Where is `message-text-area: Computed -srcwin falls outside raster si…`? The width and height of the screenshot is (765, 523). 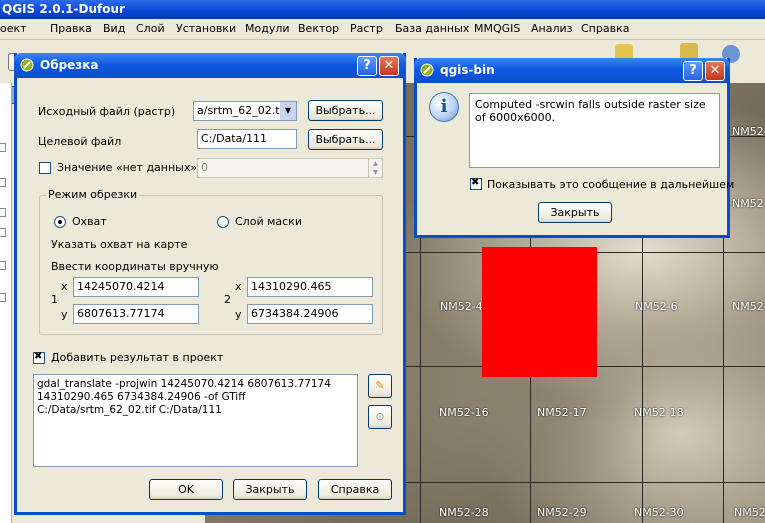
message-text-area: Computed -srcwin falls outside raster si… is located at coordinates (594, 130).